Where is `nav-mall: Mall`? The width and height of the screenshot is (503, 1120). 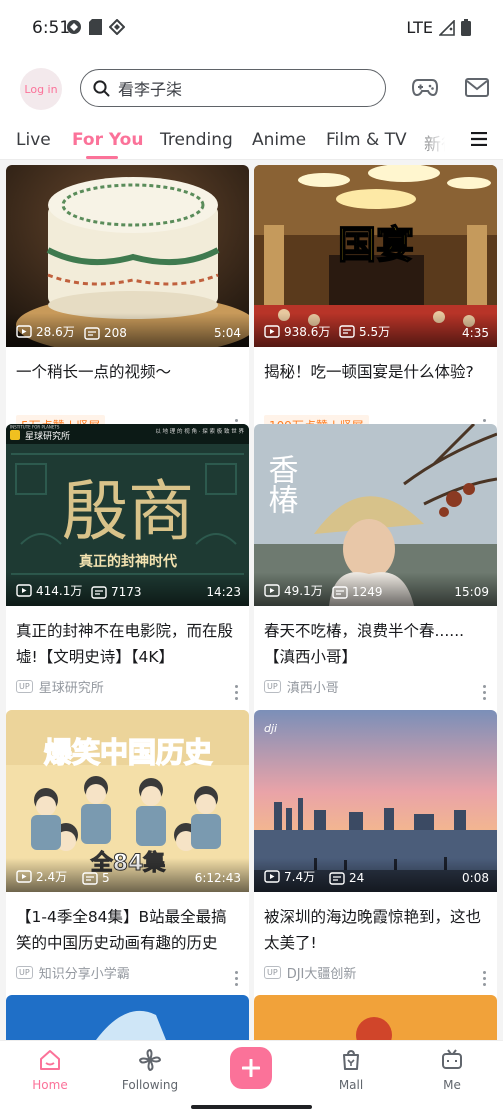 nav-mall: Mall is located at coordinates (351, 1070).